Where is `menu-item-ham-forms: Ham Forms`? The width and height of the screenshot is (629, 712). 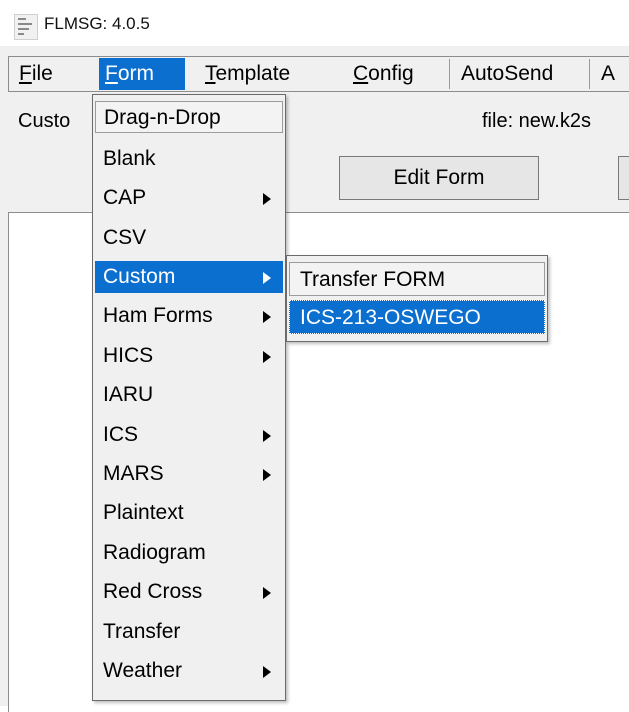
menu-item-ham-forms: Ham Forms is located at coordinates (189, 316).